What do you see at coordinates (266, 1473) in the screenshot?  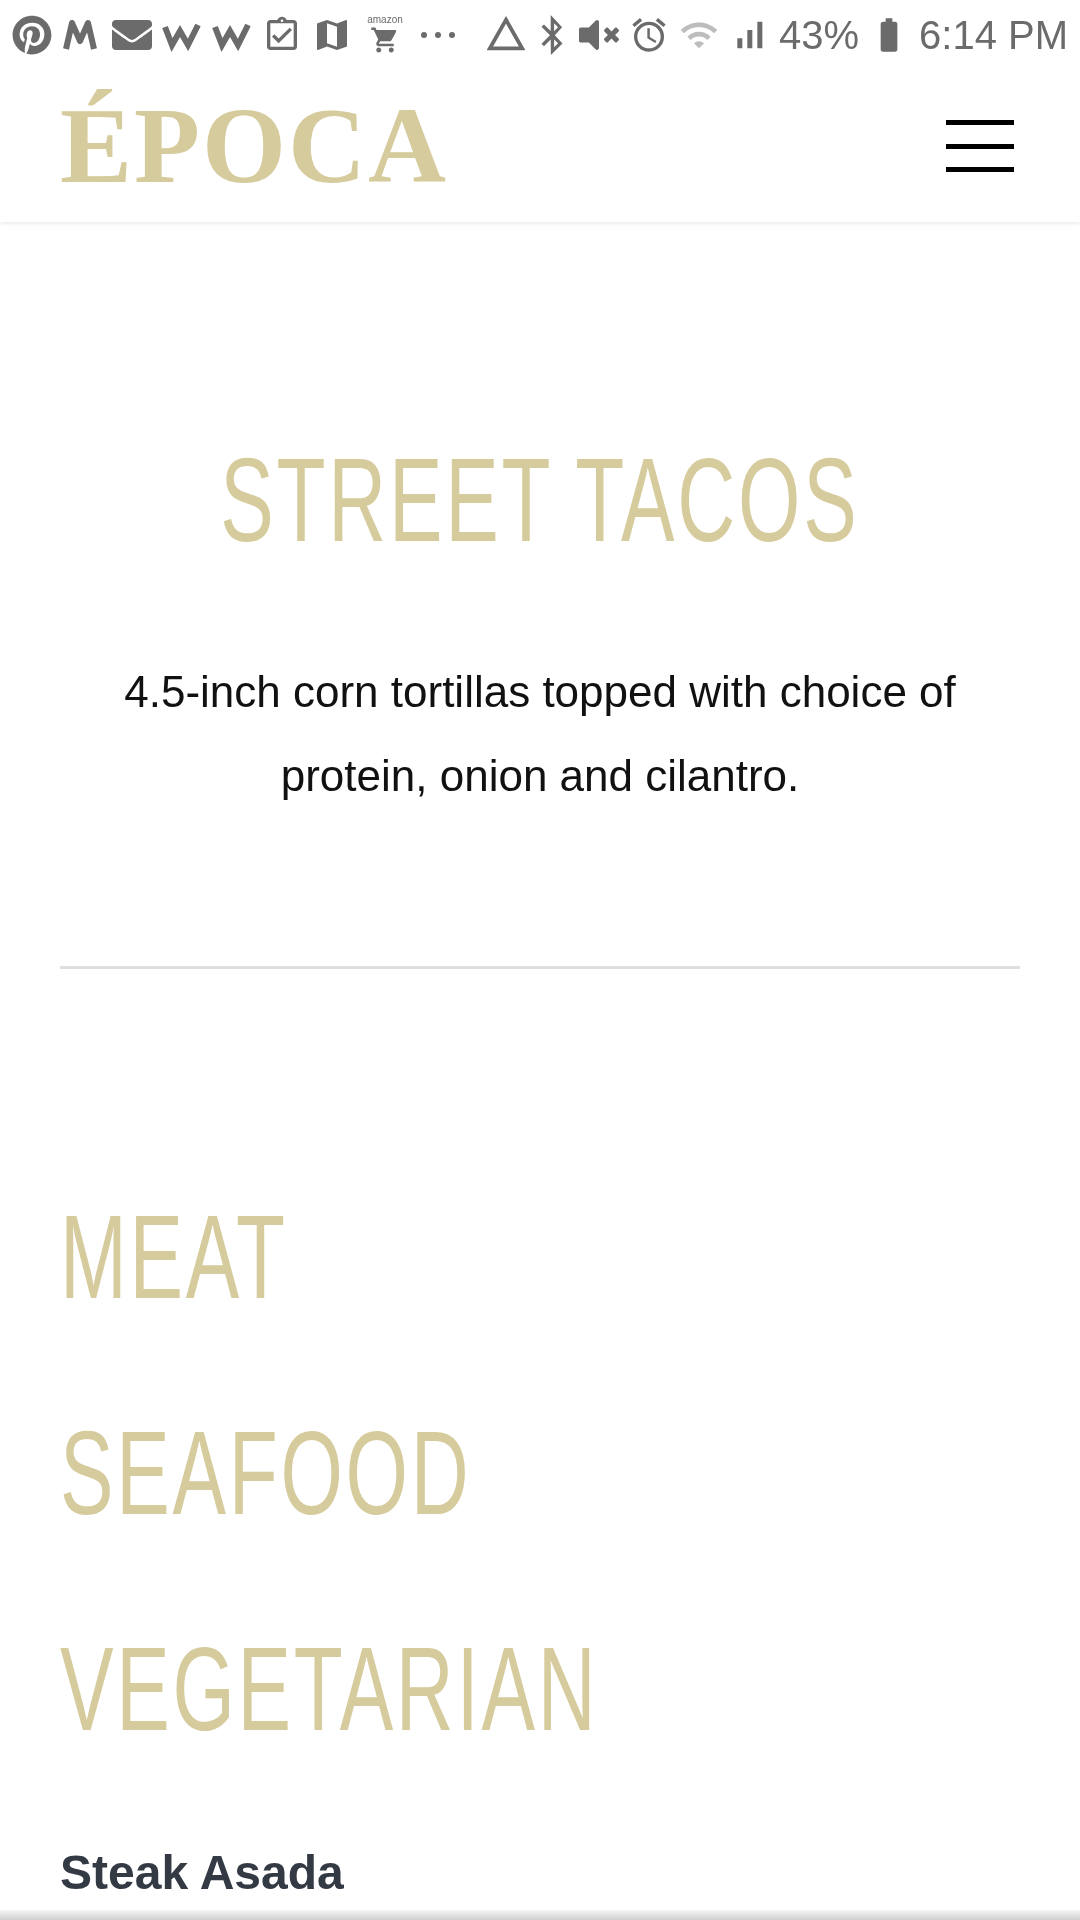 I see `category-tab: SEAFOOD` at bounding box center [266, 1473].